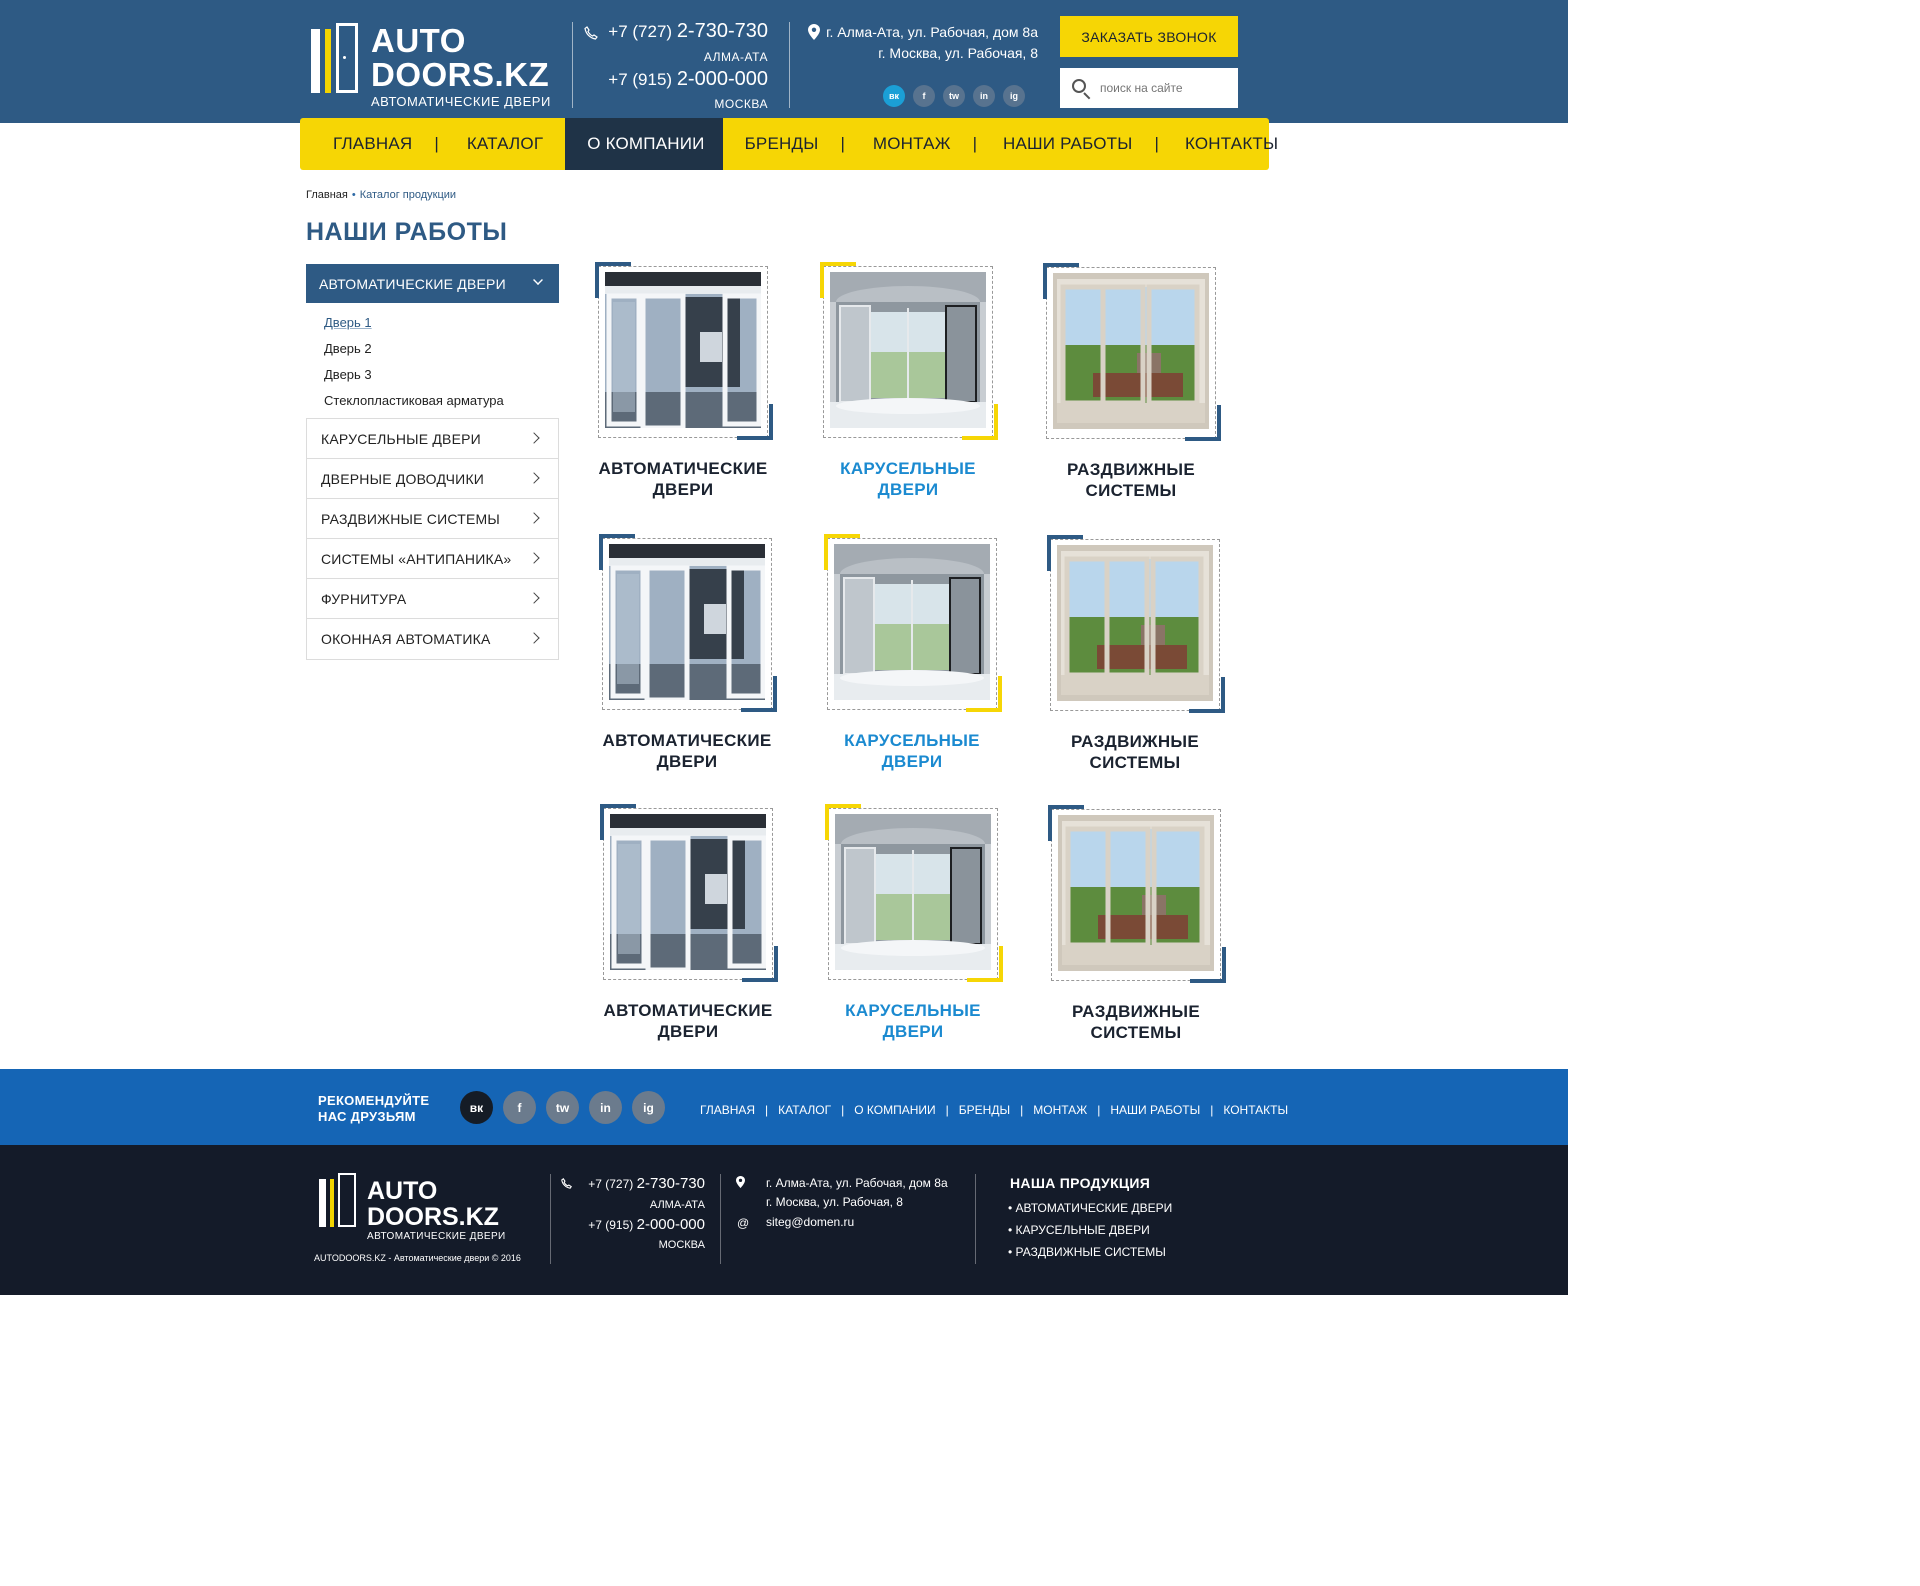  Describe the element at coordinates (406, 639) in the screenshot. I see `sidebar-item-label: ОКОННАЯ АВТОМАТИКА` at that location.